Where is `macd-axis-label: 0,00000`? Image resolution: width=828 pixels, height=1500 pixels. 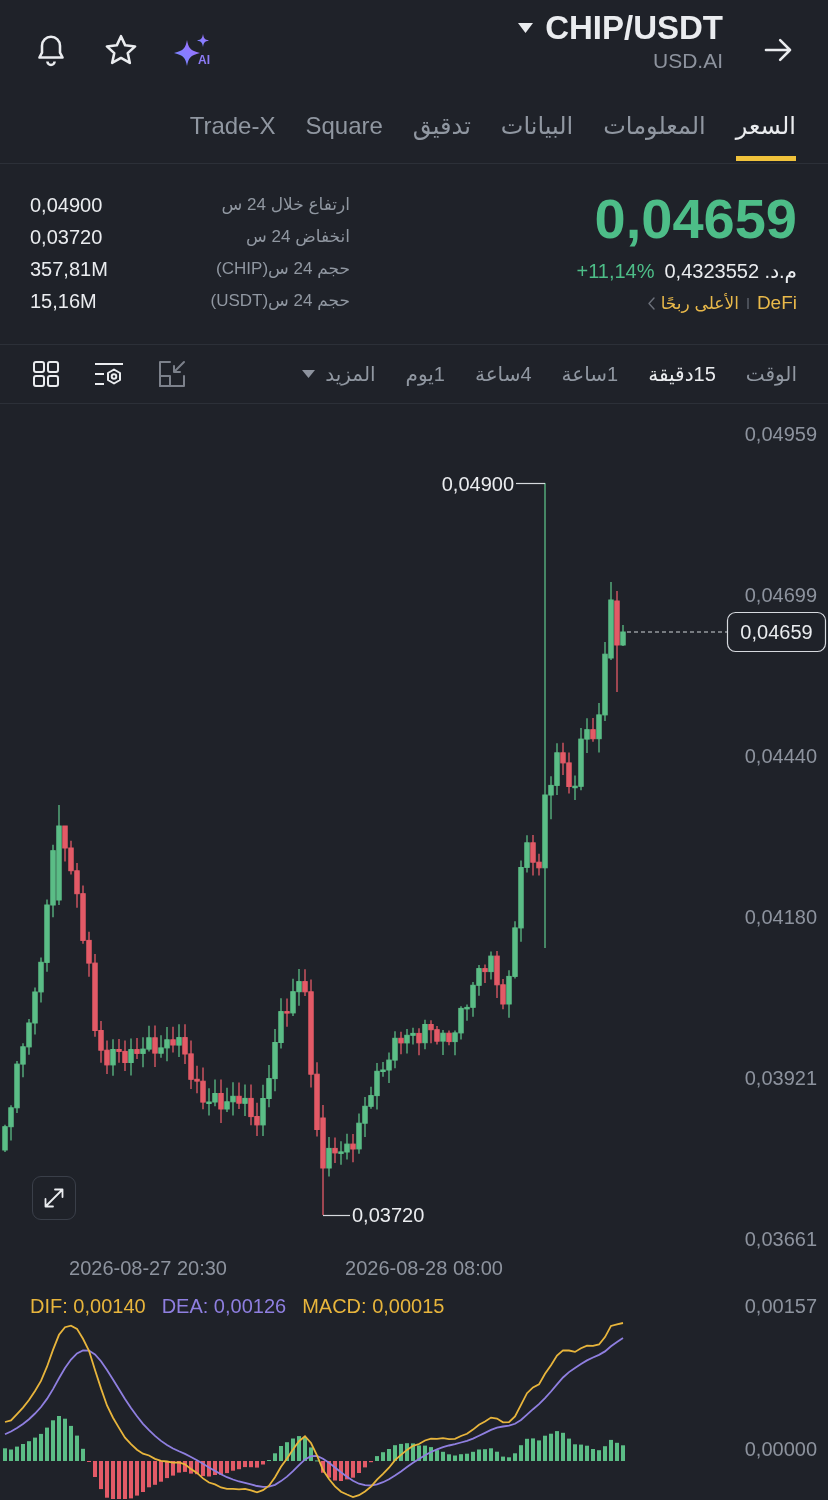 macd-axis-label: 0,00000 is located at coordinates (780, 1449).